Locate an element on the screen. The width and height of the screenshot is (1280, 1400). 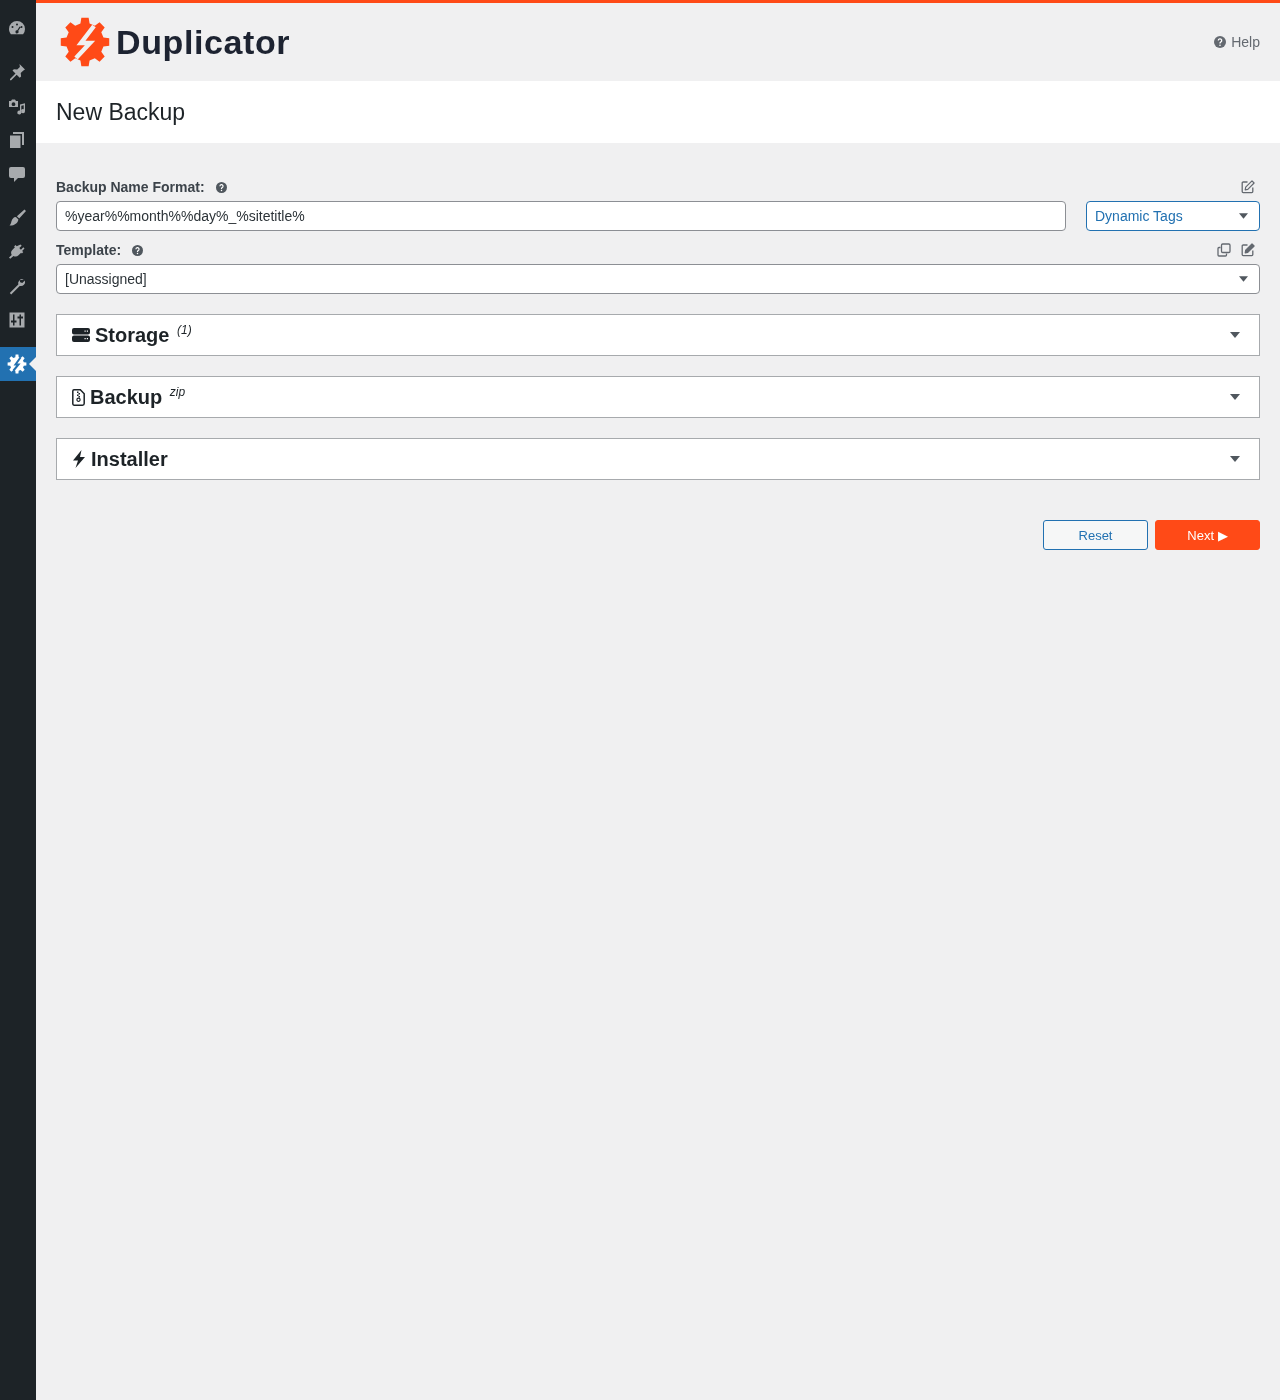
collapsible-panel: Backup $^{zip}$ is located at coordinates (658, 397).